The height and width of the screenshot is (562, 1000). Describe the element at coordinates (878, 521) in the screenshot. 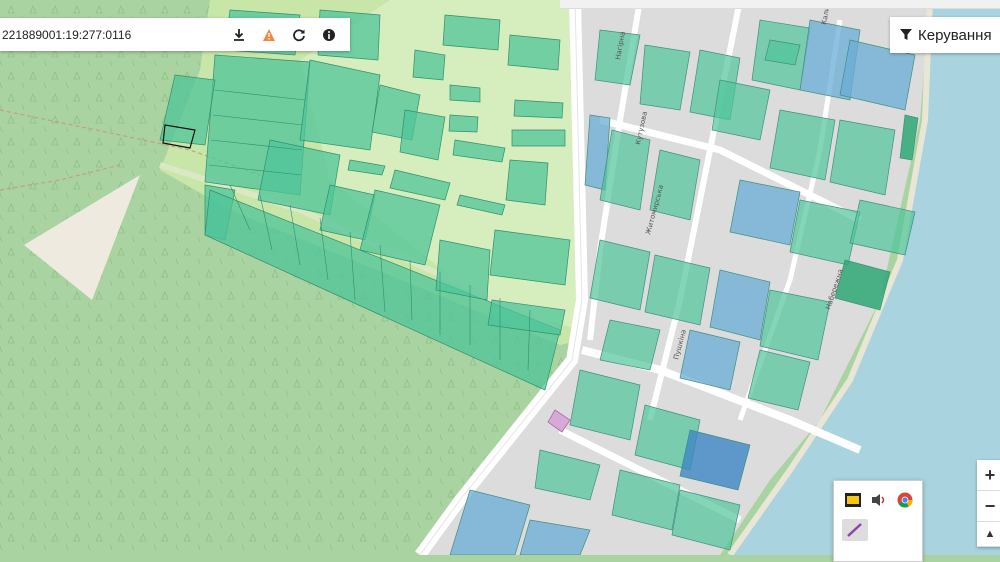

I see `system-tray-popup` at that location.